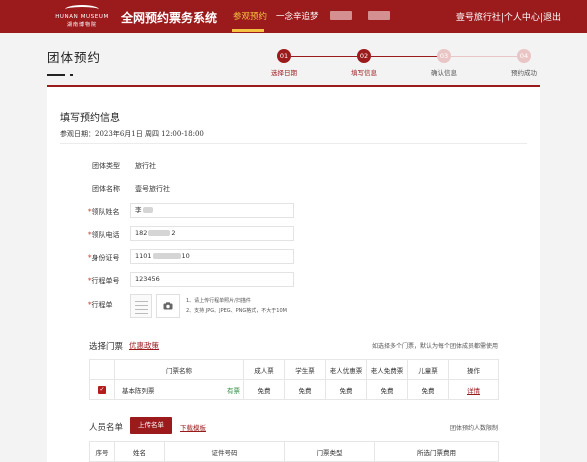 This screenshot has height=462, width=587. What do you see at coordinates (143, 256) in the screenshot?
I see `id-prefix: 1101` at bounding box center [143, 256].